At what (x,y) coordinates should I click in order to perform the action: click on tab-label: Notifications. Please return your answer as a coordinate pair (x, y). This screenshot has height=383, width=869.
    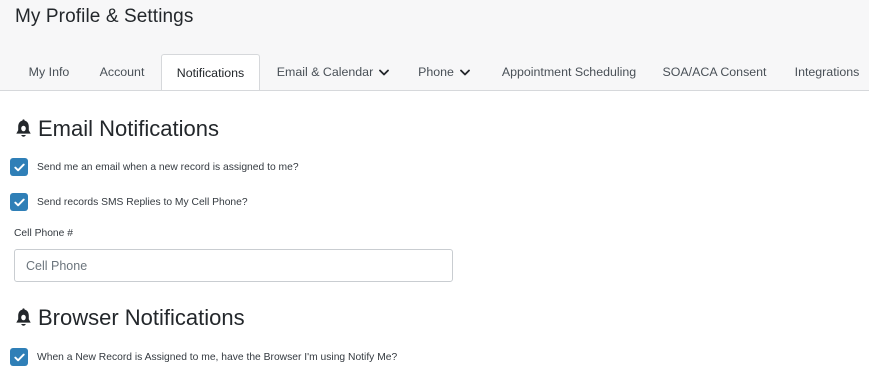
    Looking at the image, I should click on (210, 72).